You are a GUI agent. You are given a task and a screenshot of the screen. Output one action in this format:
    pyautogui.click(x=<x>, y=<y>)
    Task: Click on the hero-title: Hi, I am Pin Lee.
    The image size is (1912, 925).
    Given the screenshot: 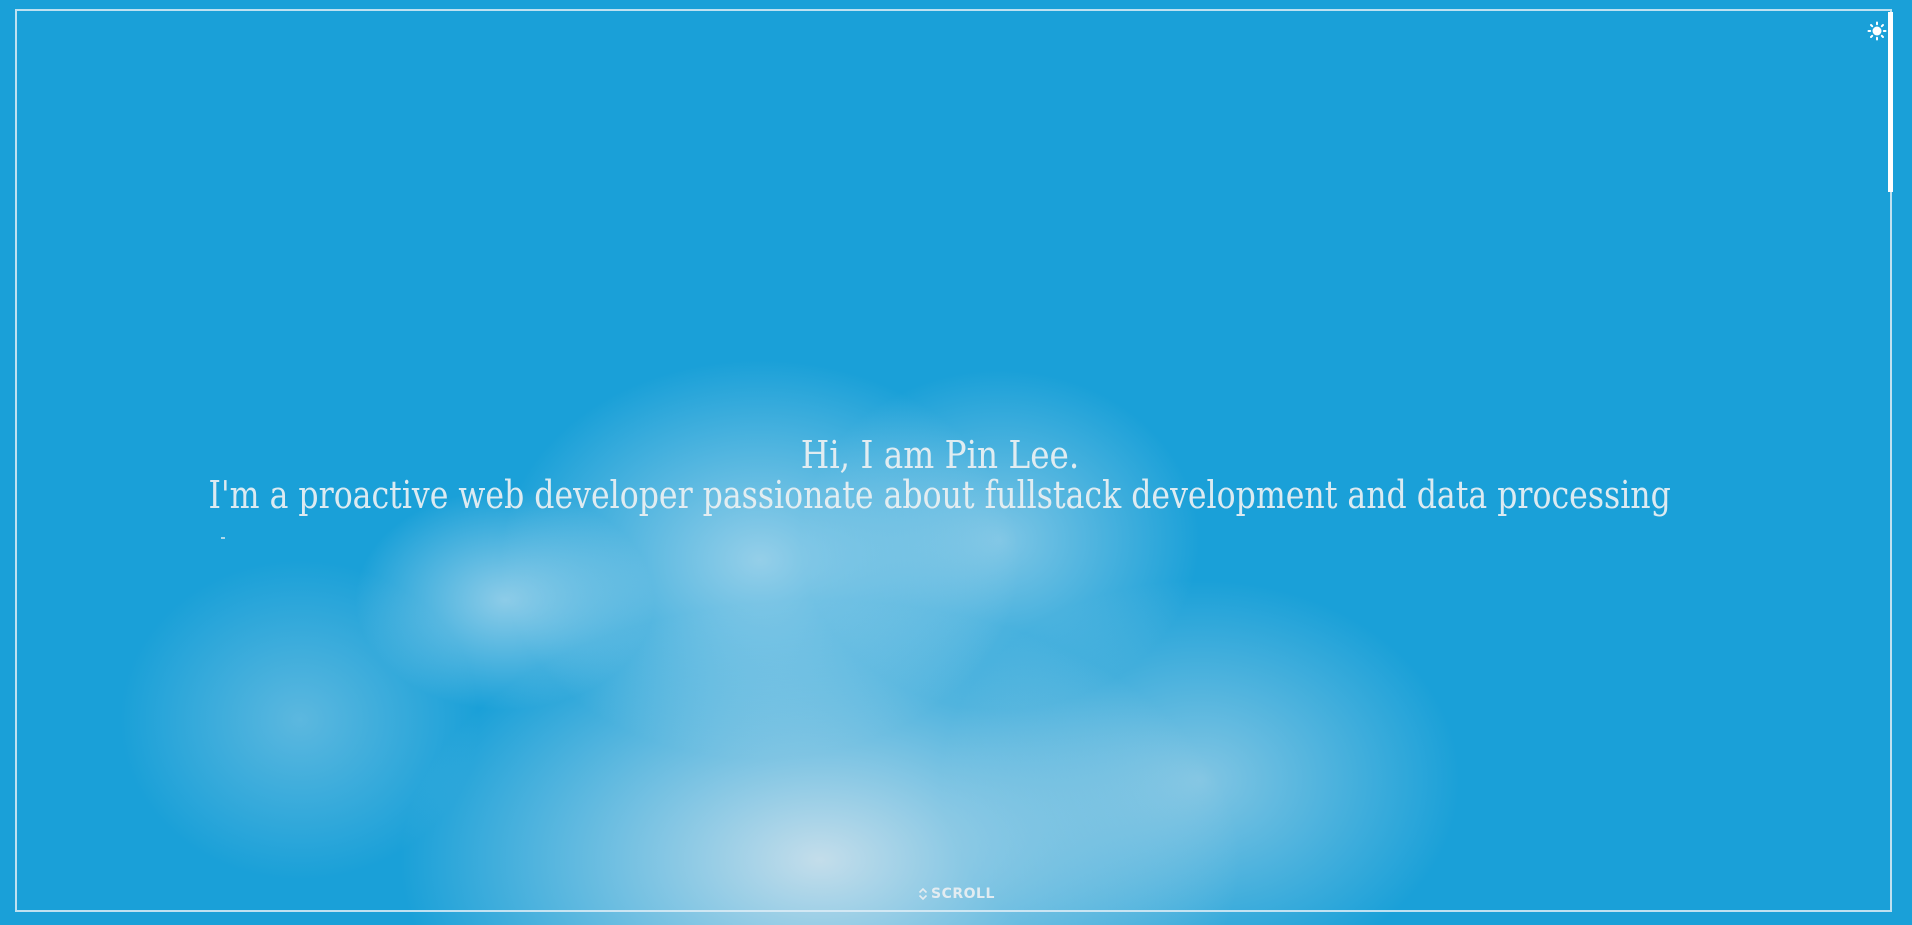 What is the action you would take?
    pyautogui.click(x=940, y=455)
    